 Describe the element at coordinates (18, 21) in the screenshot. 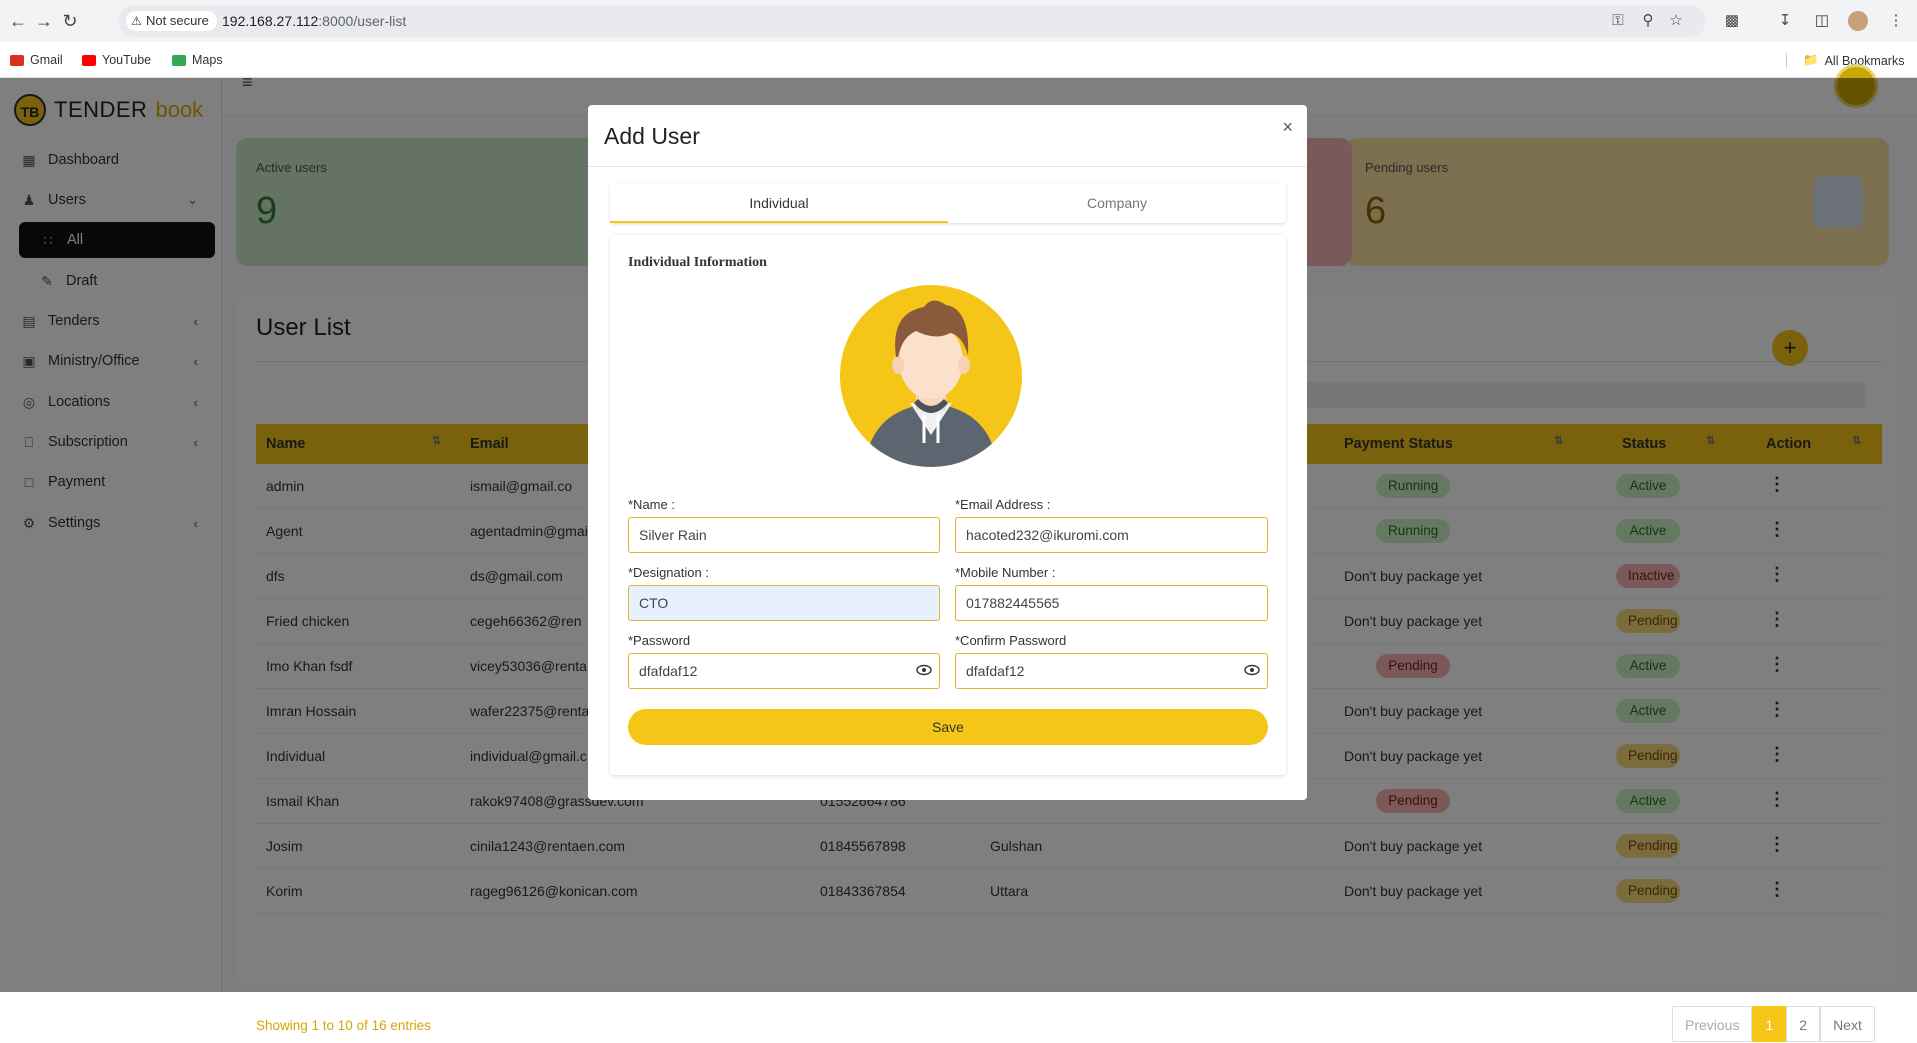

I see `back-icon: ←` at that location.